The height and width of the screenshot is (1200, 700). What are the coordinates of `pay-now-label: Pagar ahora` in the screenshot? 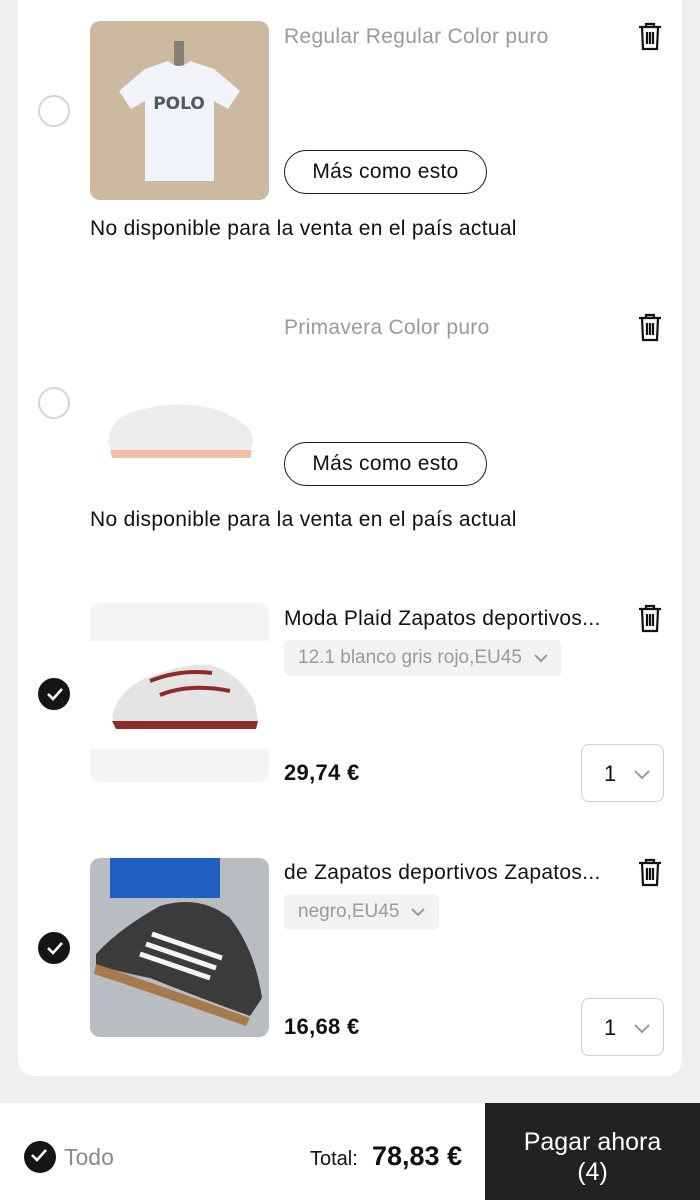 It's located at (592, 1142).